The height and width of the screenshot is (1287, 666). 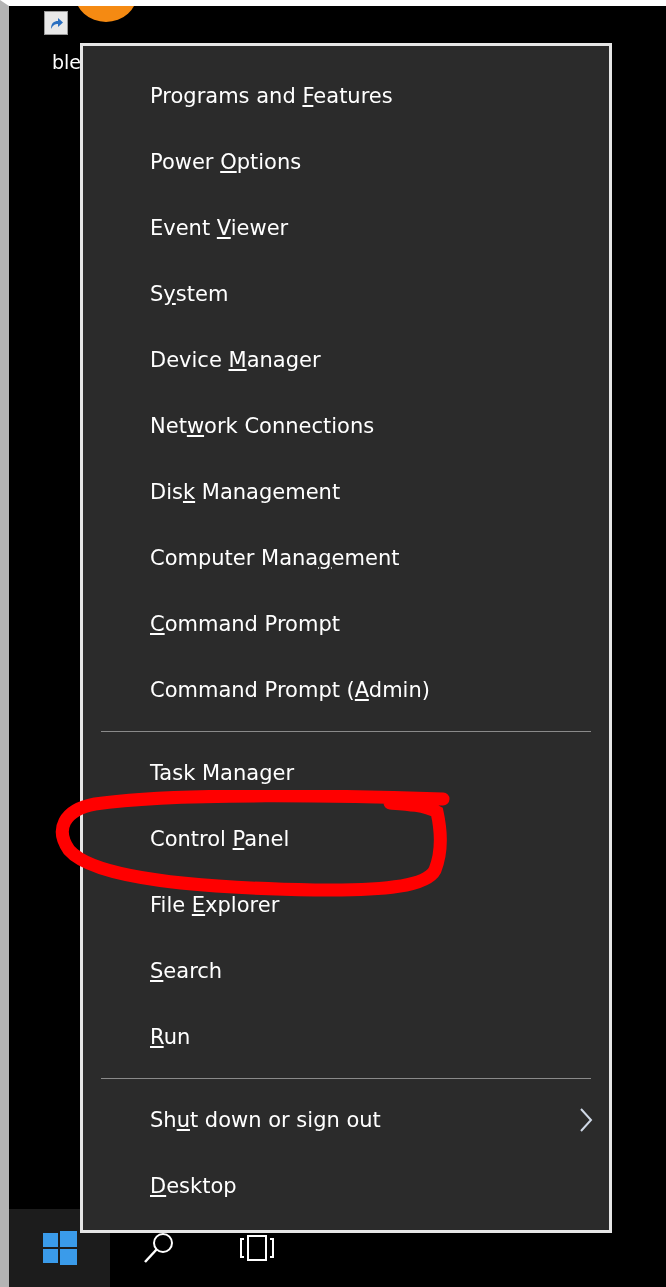 What do you see at coordinates (257, 1248) in the screenshot?
I see `task-view-icon` at bounding box center [257, 1248].